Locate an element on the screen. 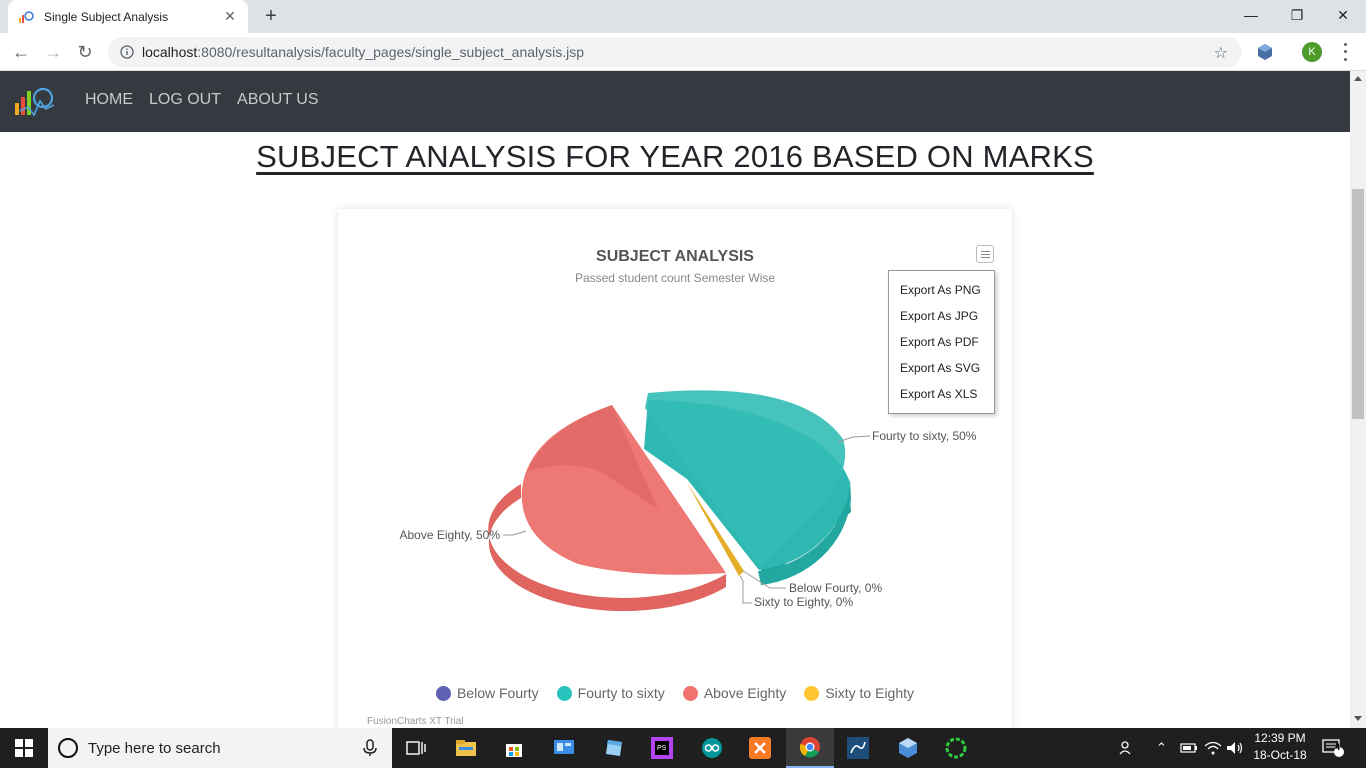 The width and height of the screenshot is (1366, 768). info-icon is located at coordinates (127, 52).